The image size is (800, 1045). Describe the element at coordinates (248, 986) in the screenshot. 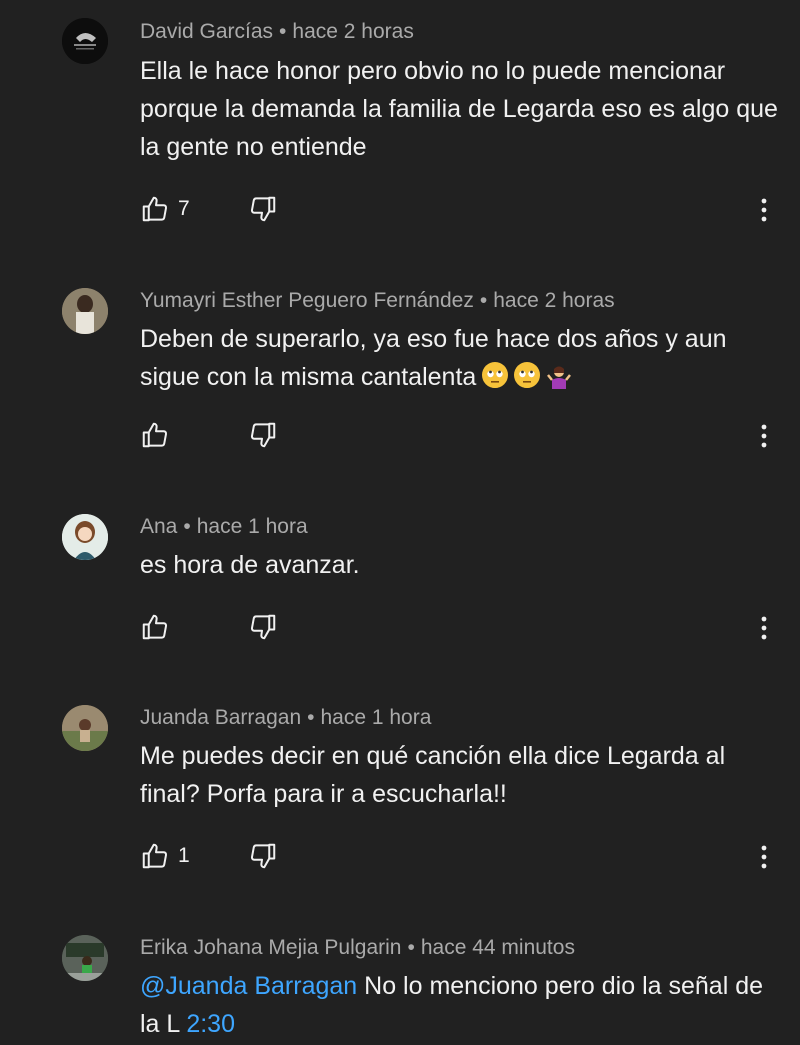

I see `mention-link: @Juanda Barragan` at that location.